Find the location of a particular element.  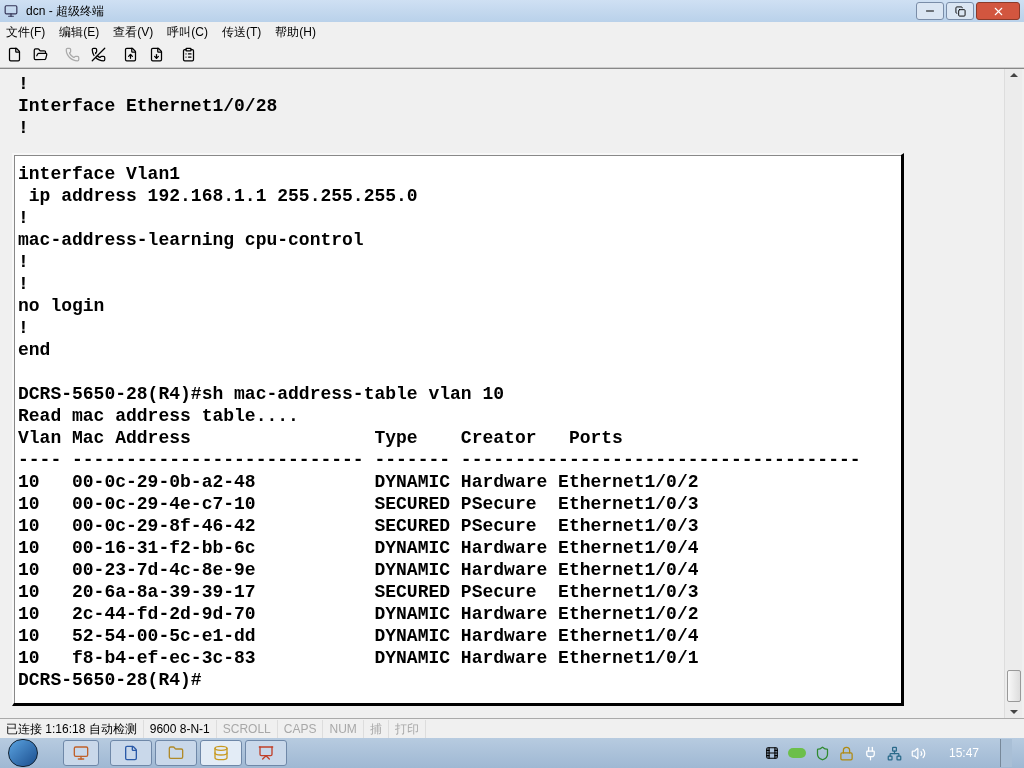

network-icon is located at coordinates (894, 753).